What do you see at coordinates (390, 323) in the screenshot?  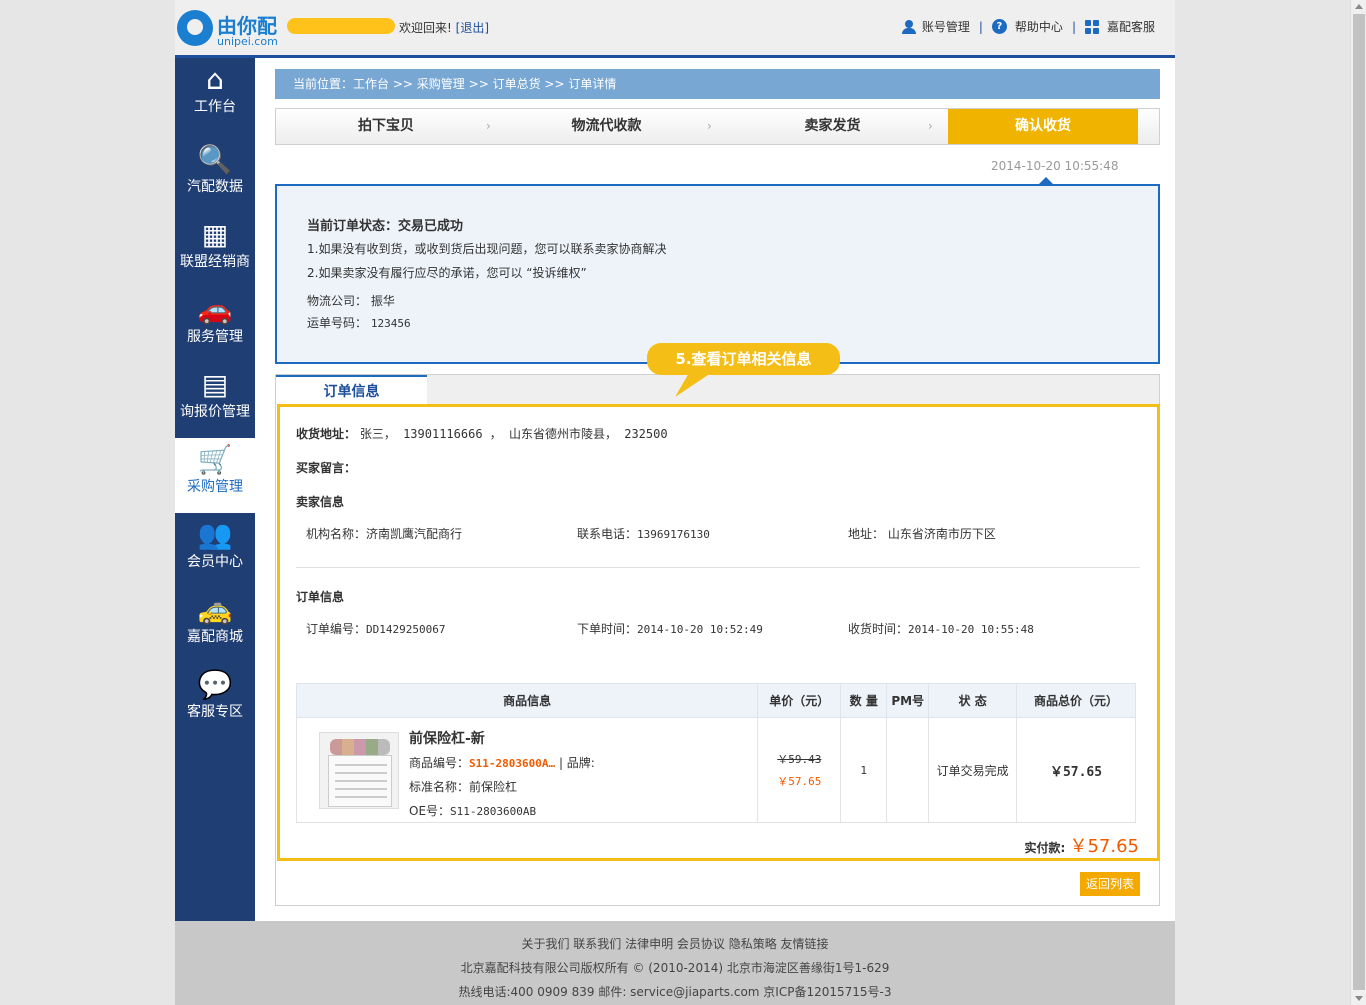 I see `tracking-value: 123456` at bounding box center [390, 323].